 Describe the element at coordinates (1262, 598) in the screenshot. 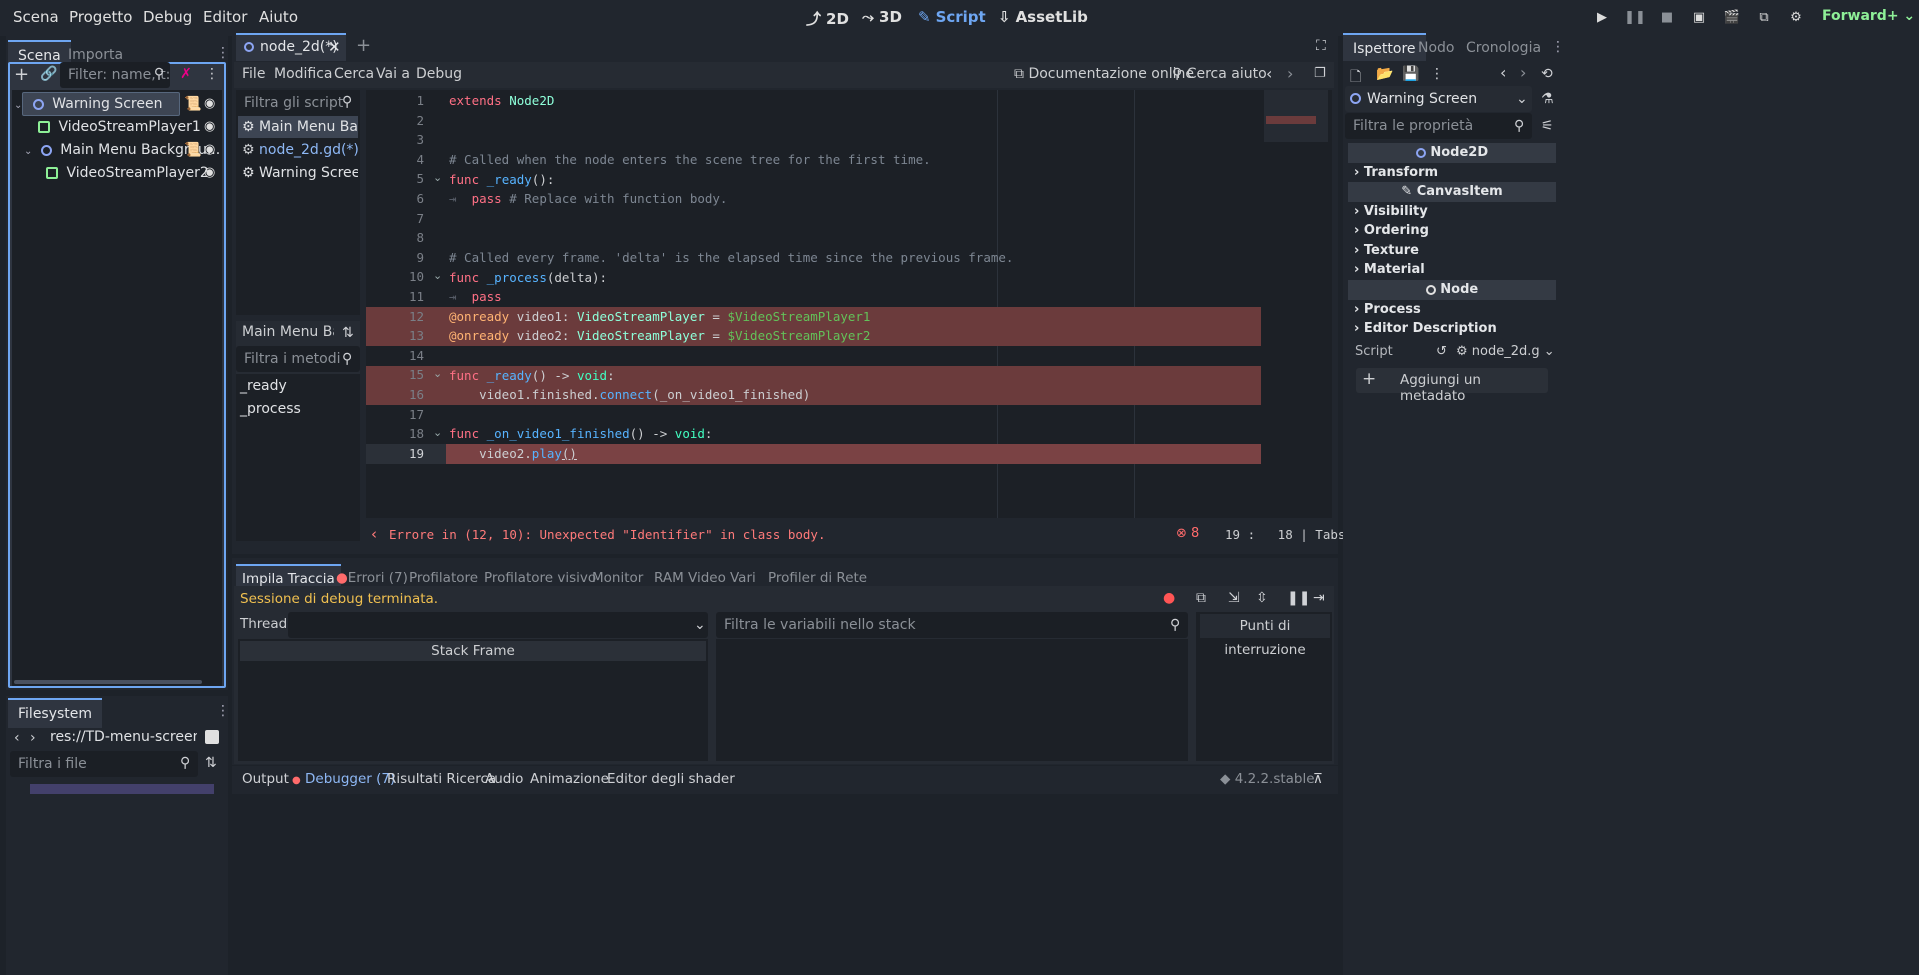

I see `step-over-icon: ⇳` at that location.